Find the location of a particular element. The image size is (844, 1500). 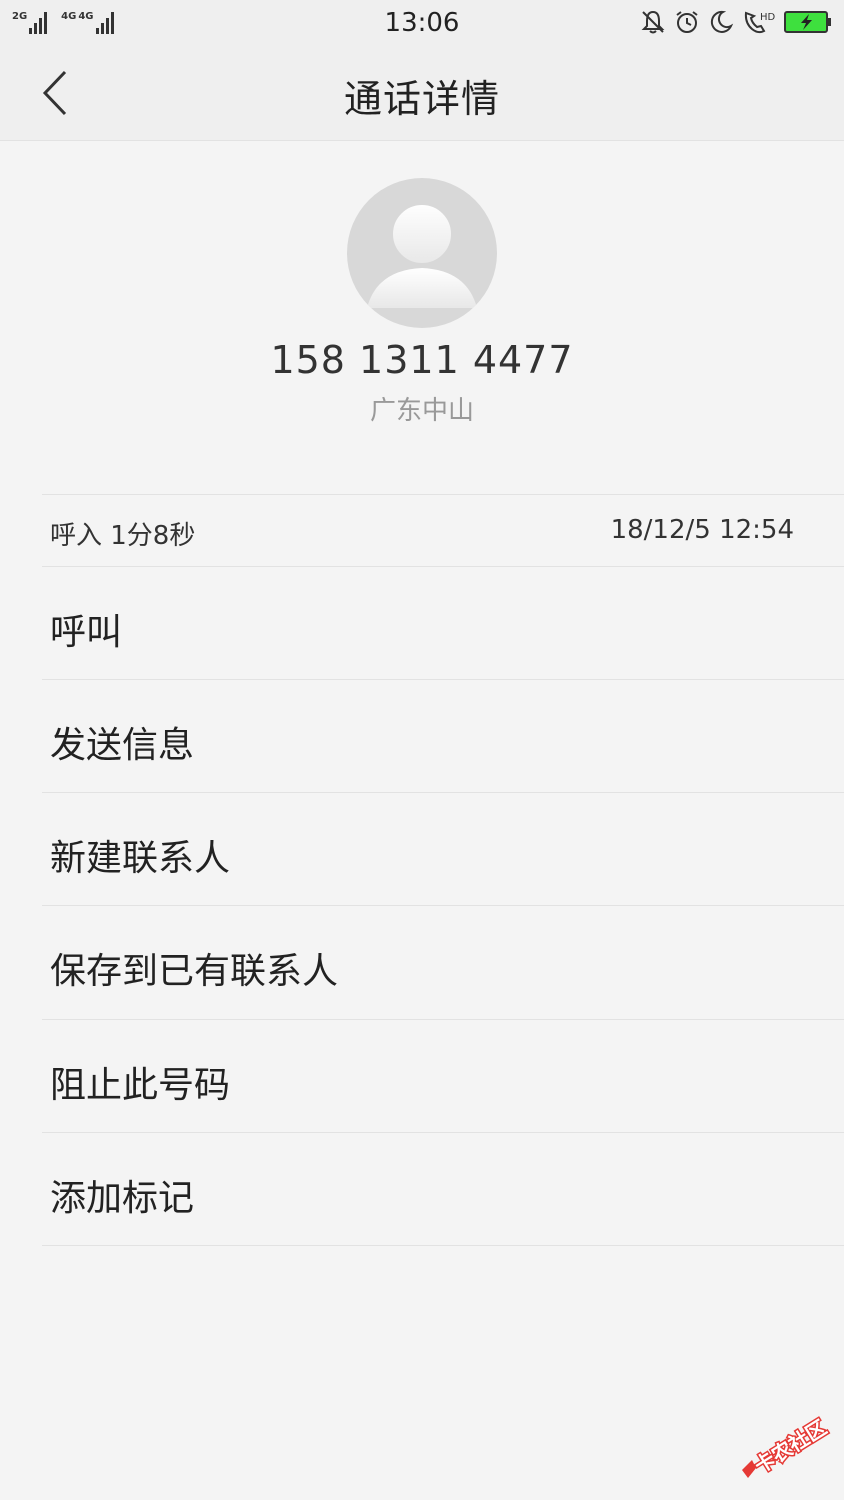

send-message-label: 发送信息 is located at coordinates (122, 745).